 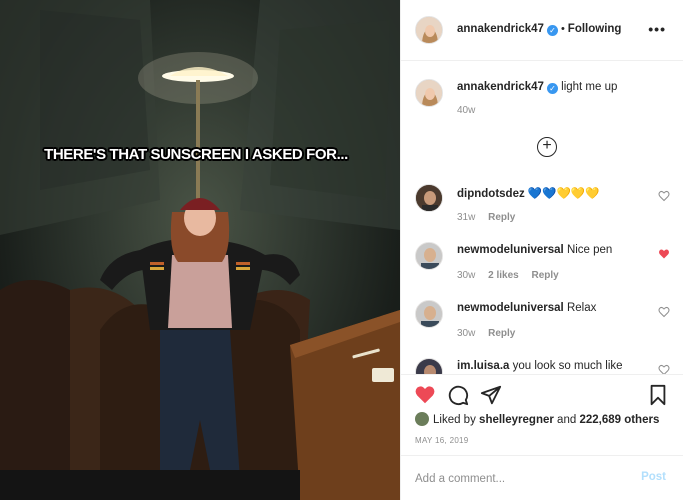 I want to click on comment-item: im.luisa.a you look so much like, so click(x=542, y=366).